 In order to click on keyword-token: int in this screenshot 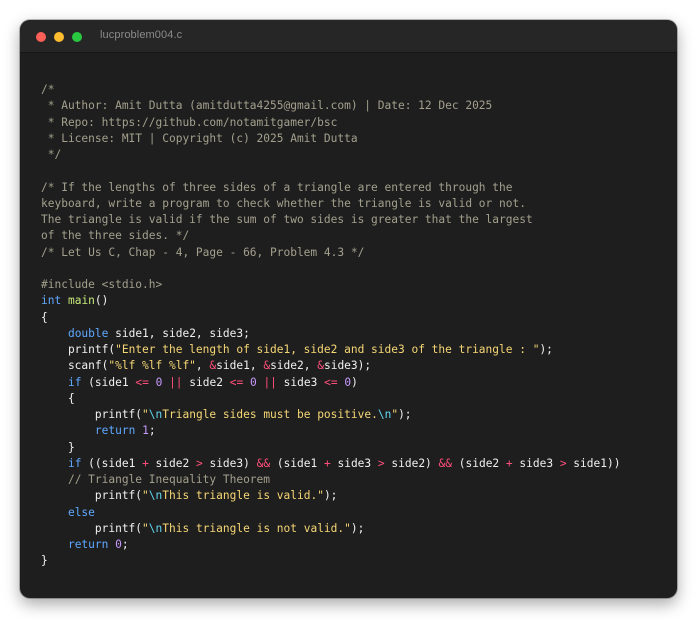, I will do `click(51, 301)`.